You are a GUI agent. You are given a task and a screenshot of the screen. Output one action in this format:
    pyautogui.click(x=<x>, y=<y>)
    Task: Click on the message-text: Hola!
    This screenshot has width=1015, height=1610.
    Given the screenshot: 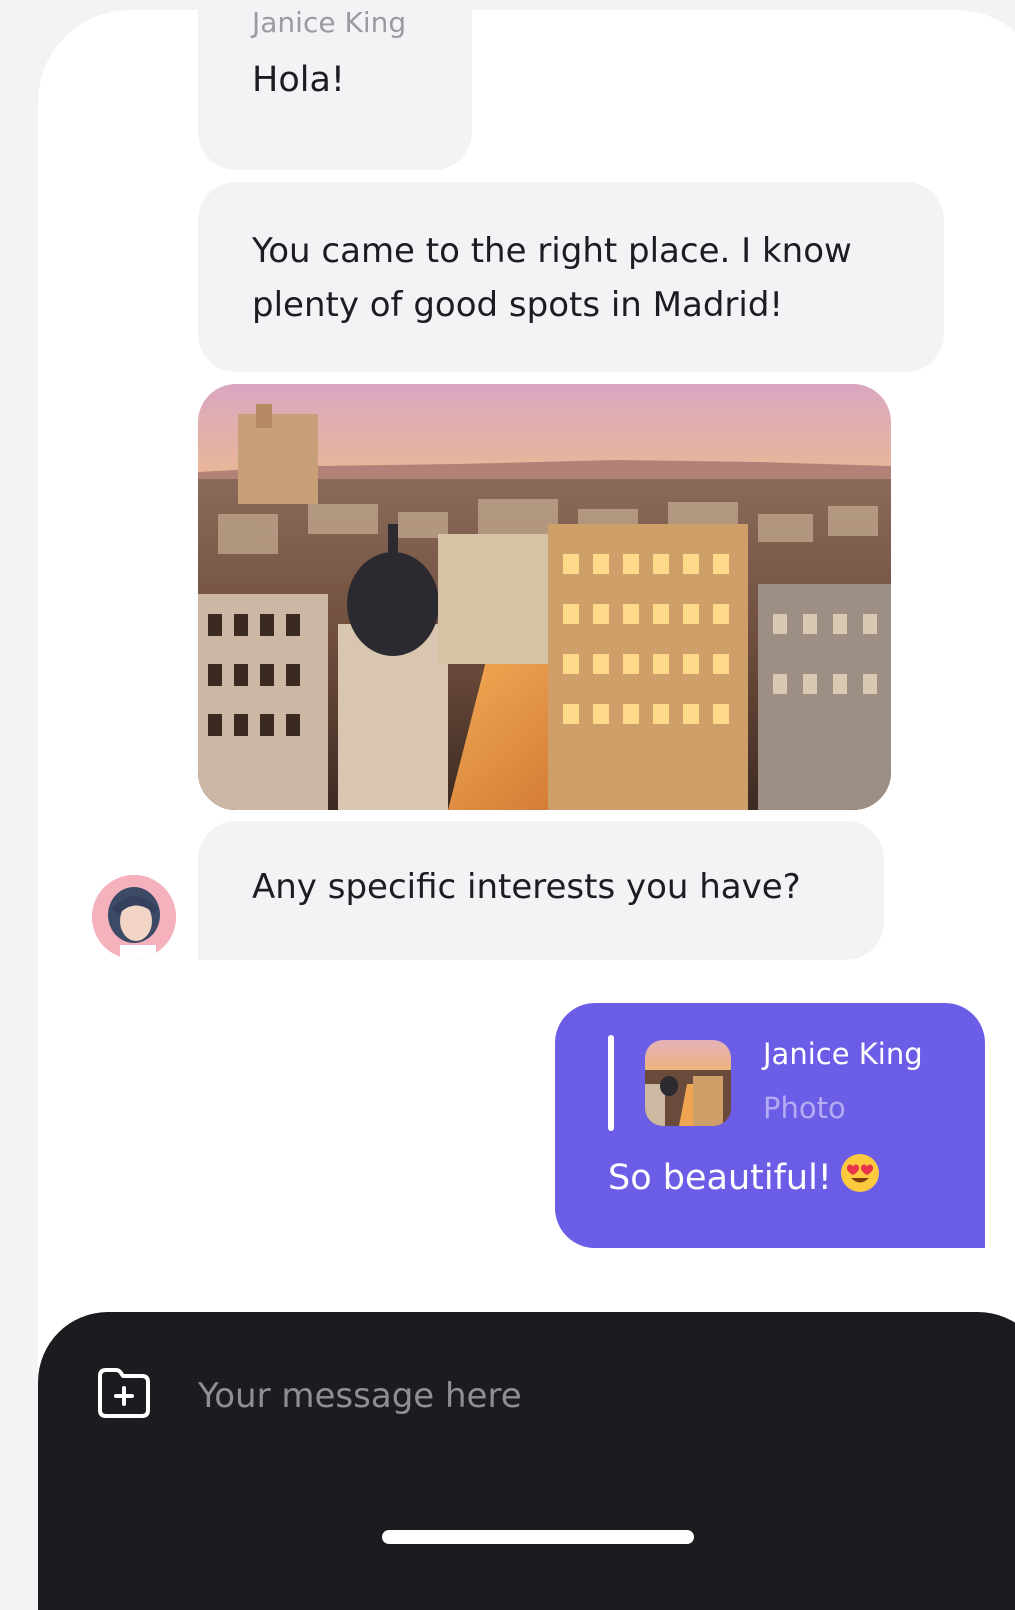 What is the action you would take?
    pyautogui.click(x=298, y=80)
    